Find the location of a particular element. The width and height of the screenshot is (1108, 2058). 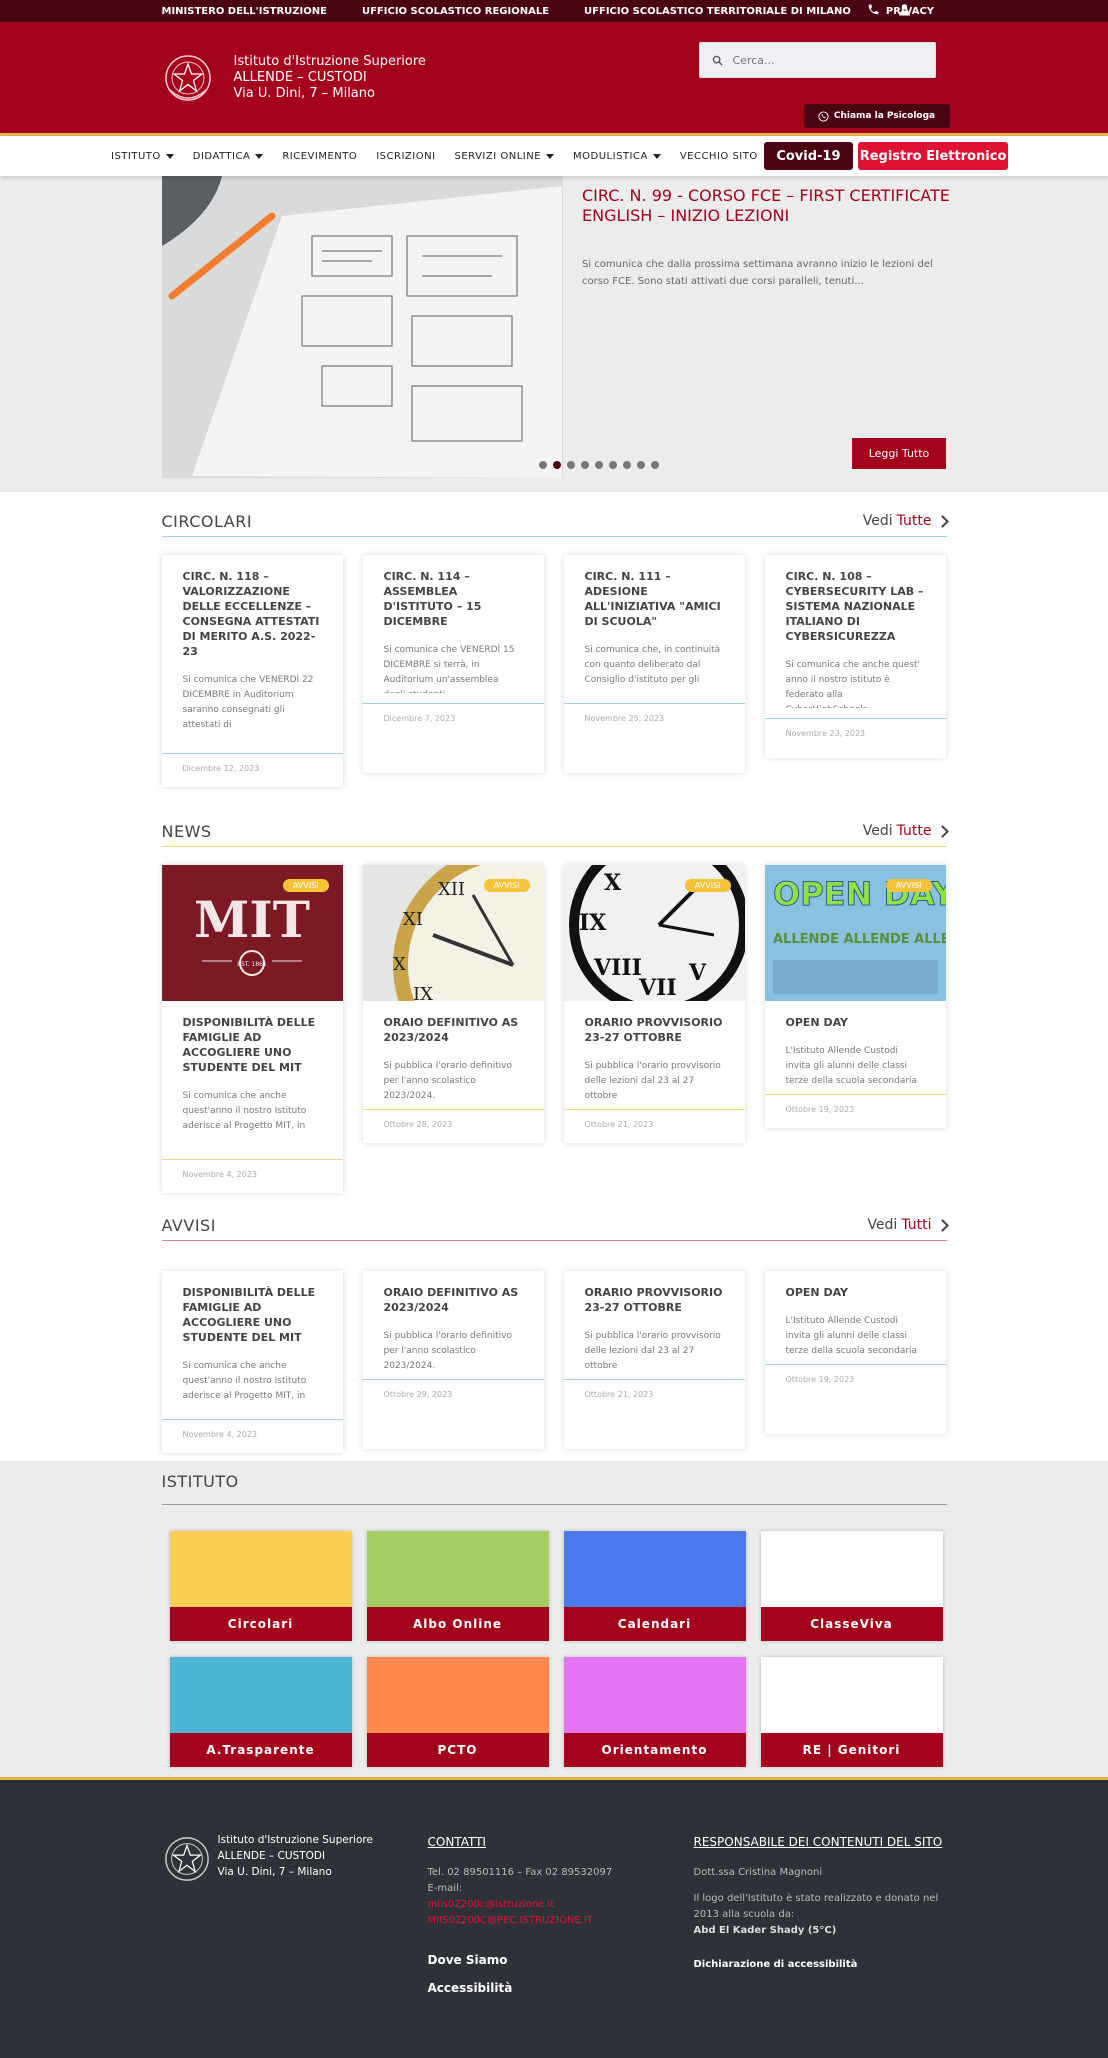

tile-re-genitori: RE | Genitori is located at coordinates (851, 1712).